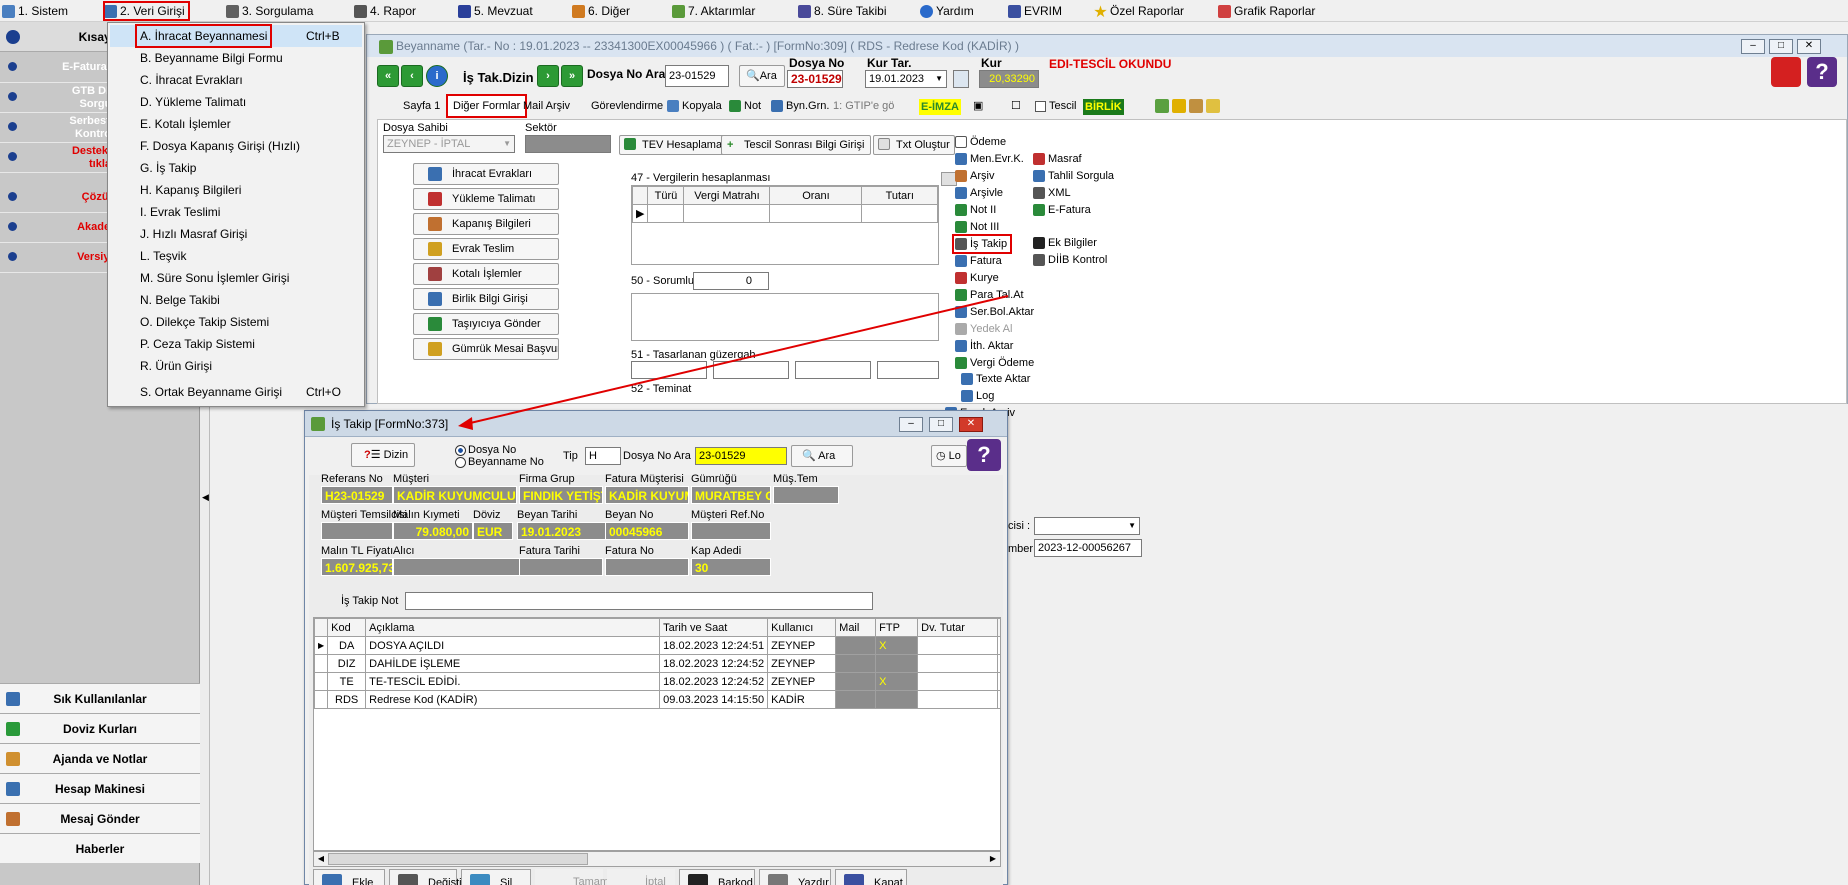 This screenshot has height=885, width=1848. Describe the element at coordinates (486, 224) in the screenshot. I see `left-btn-2: Kapanış Bilgileri` at that location.